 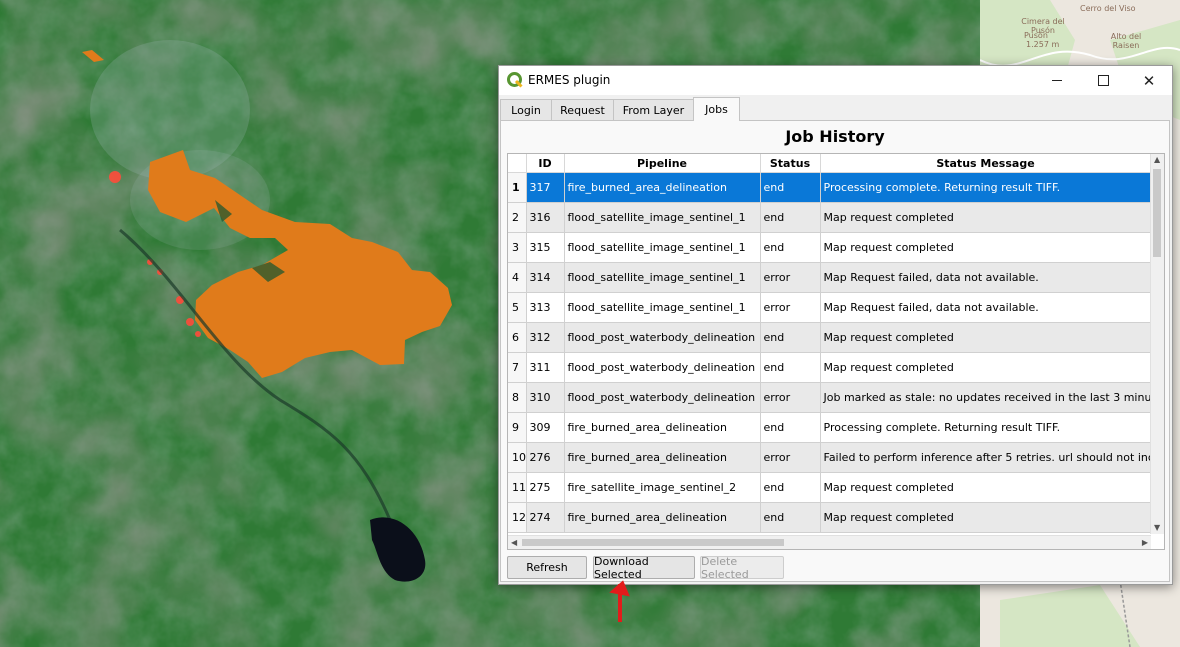 What do you see at coordinates (1043, 44) in the screenshot?
I see `map-label-elevation: 1.257 m` at bounding box center [1043, 44].